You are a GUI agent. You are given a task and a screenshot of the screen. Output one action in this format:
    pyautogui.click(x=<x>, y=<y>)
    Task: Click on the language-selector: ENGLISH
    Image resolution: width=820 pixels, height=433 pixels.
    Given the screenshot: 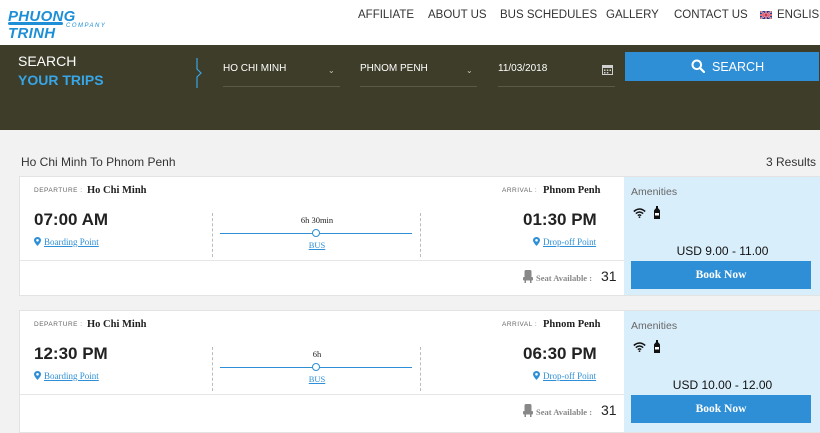 What is the action you would take?
    pyautogui.click(x=798, y=15)
    